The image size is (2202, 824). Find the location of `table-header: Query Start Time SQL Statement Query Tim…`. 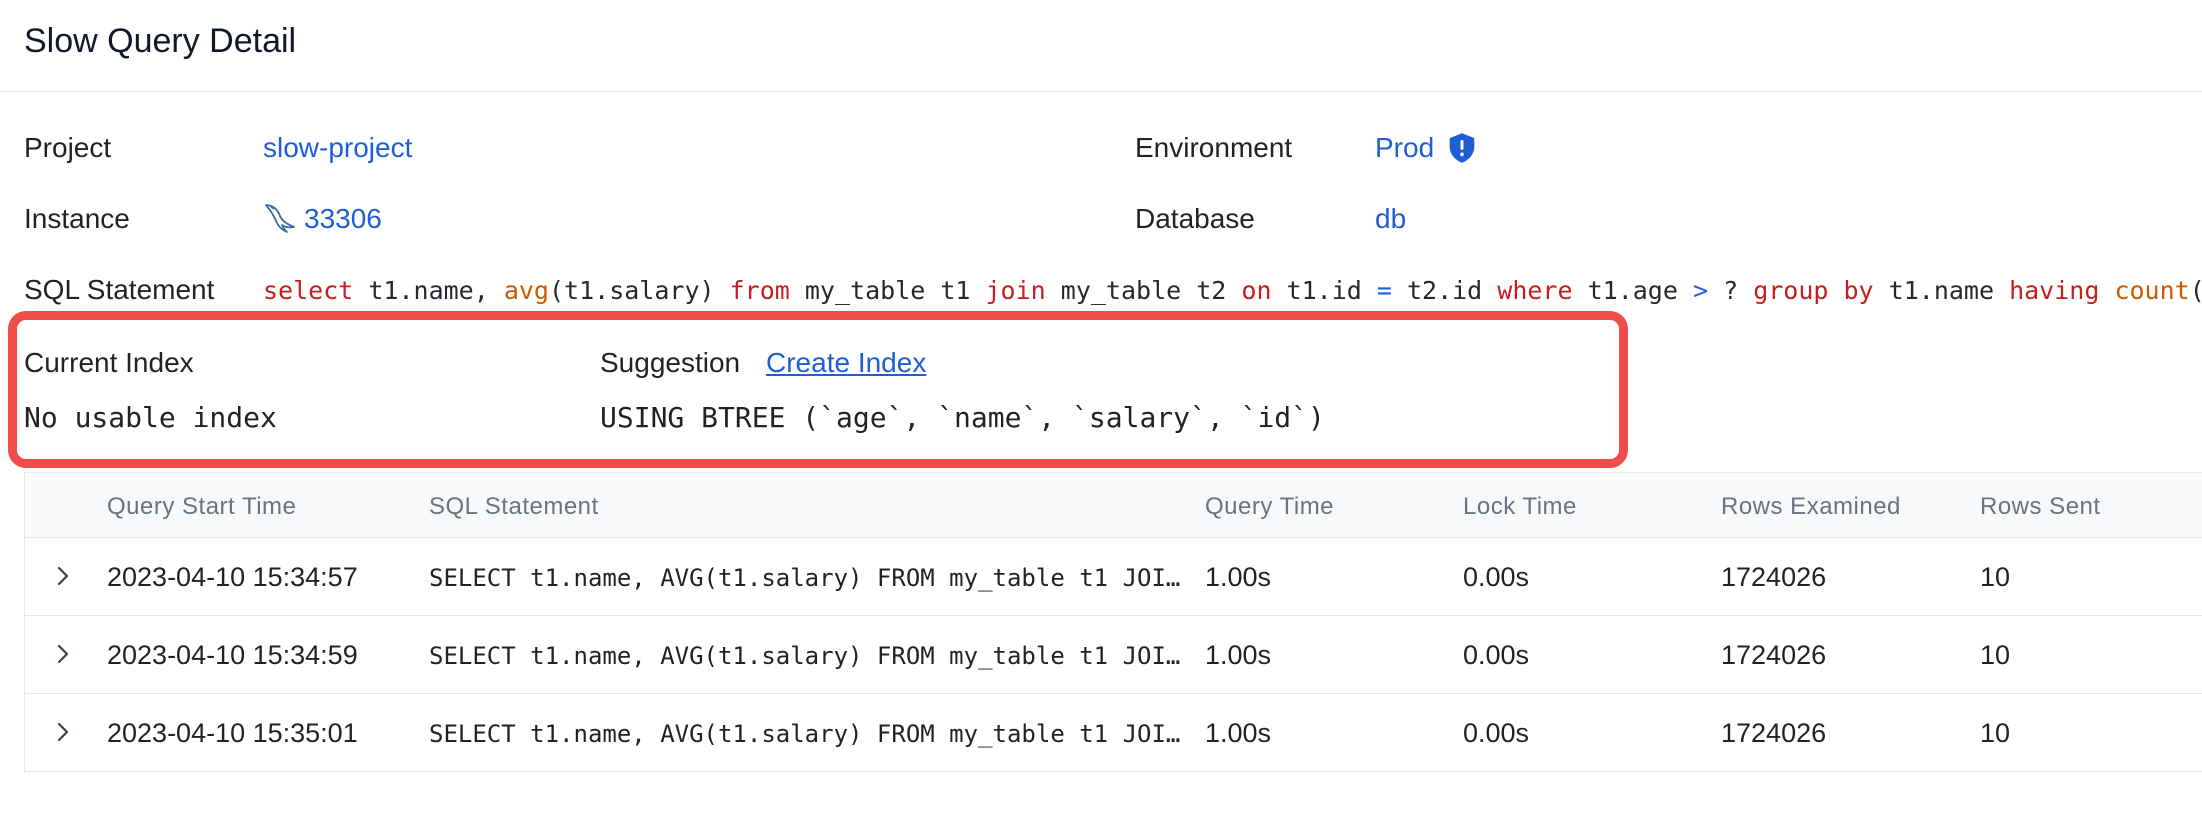

table-header: Query Start Time SQL Statement Query Tim… is located at coordinates (1113, 505).